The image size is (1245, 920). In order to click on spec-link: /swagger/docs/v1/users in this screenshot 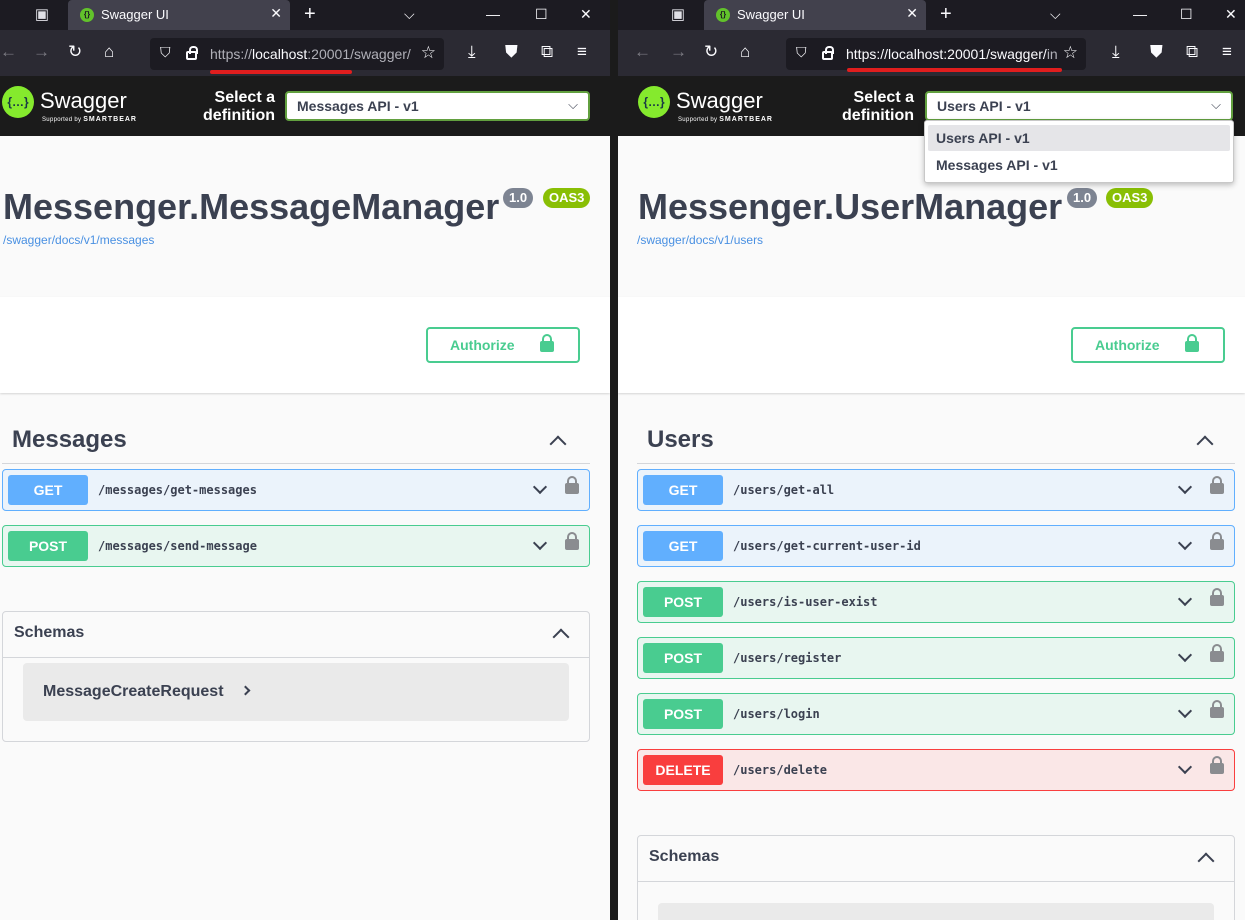, I will do `click(700, 240)`.